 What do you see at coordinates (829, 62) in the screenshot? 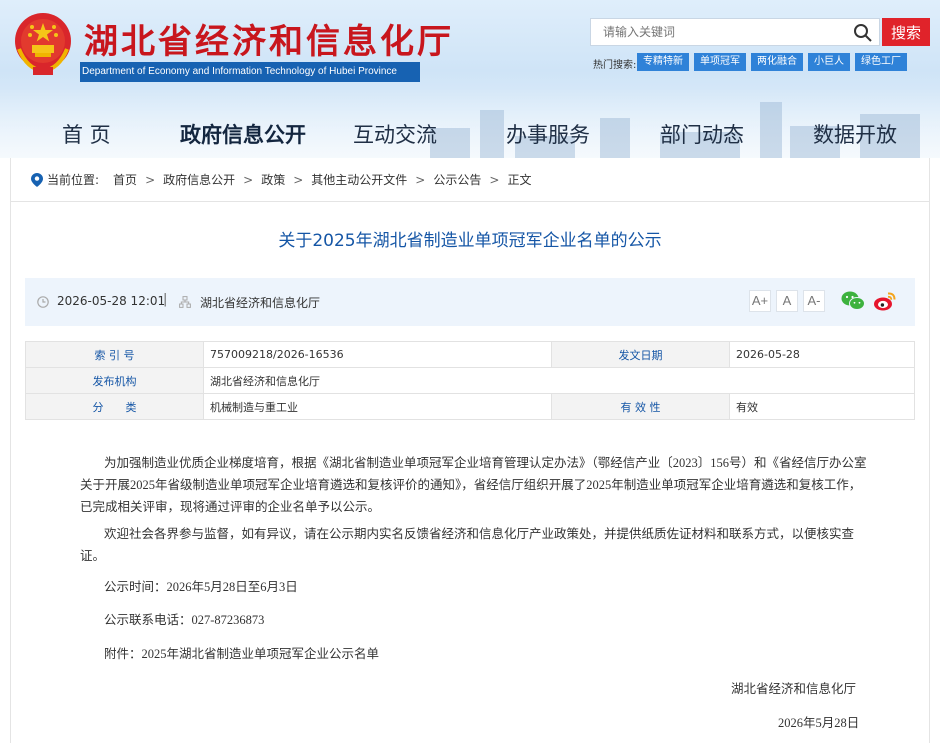
I see `hot-tag: 小巨人` at bounding box center [829, 62].